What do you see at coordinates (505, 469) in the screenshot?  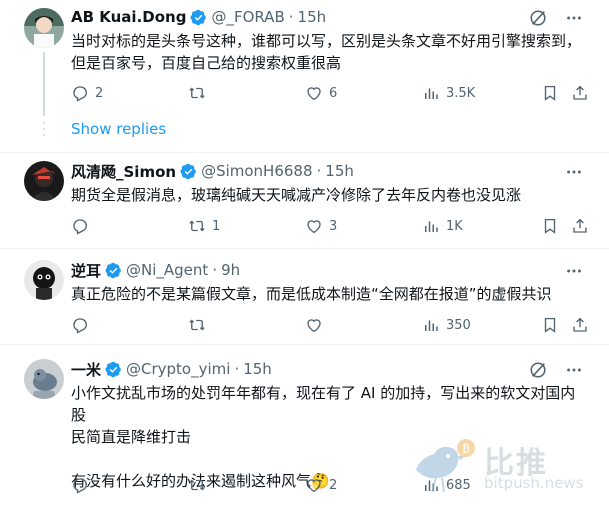 I see `watermark: ₿ 比推 bitpush.news` at bounding box center [505, 469].